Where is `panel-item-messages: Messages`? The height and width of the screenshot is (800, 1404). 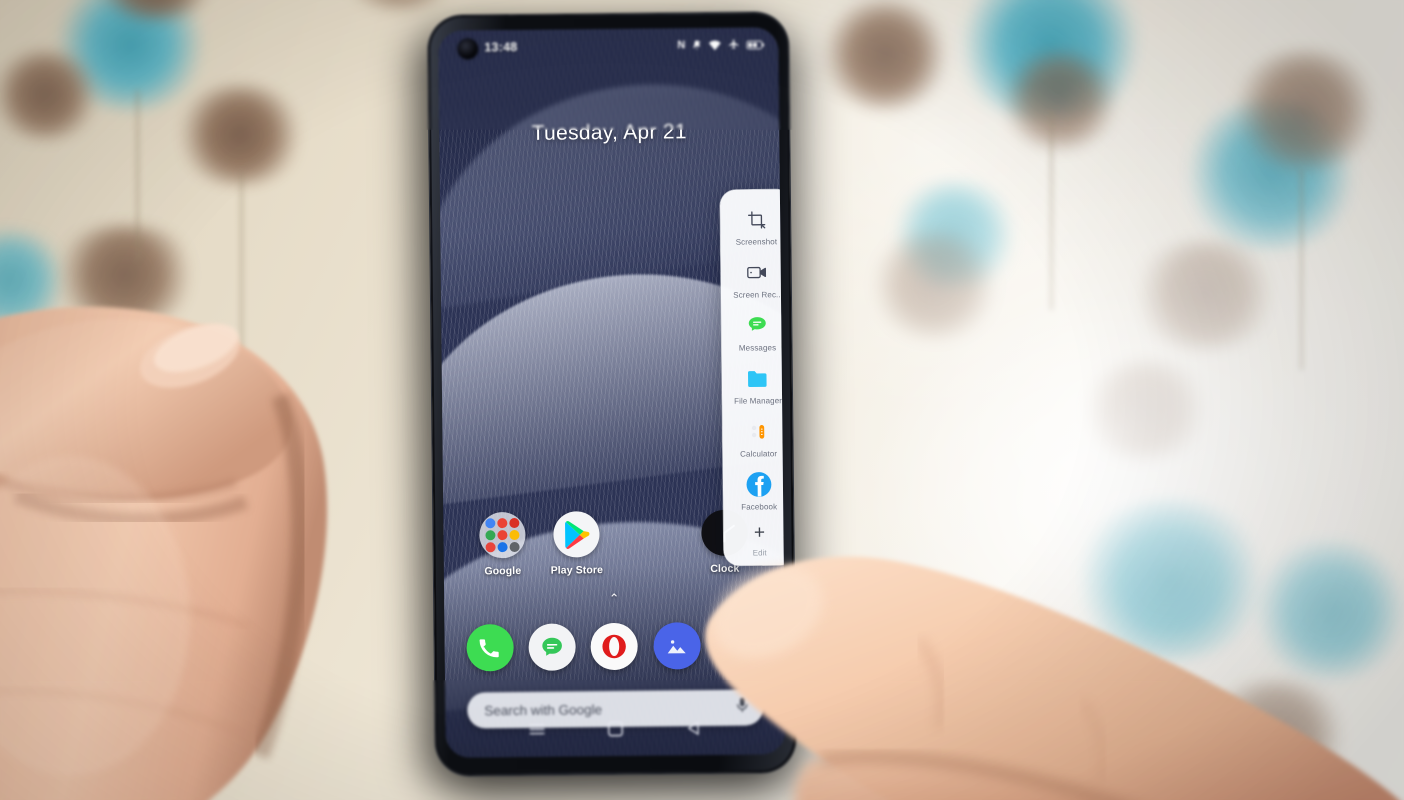
panel-item-messages: Messages is located at coordinates (753, 332).